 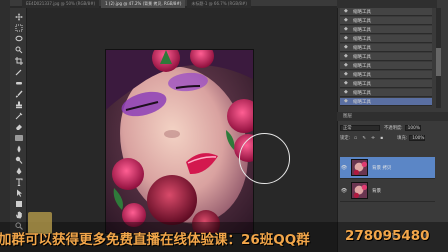 I want to click on lasso-tool-icon, so click(x=18, y=38).